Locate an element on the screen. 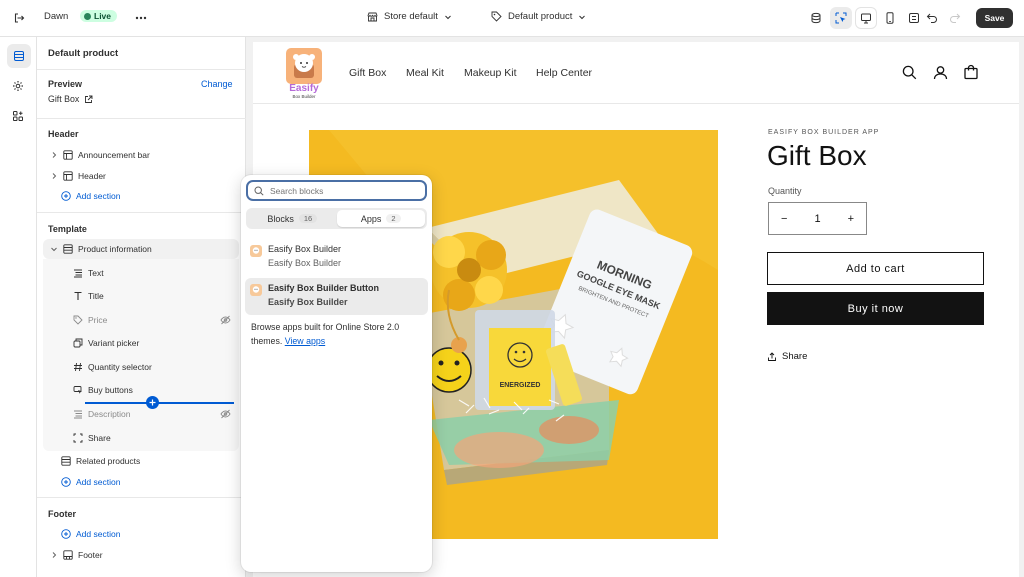 This screenshot has height=577, width=1024. nav-meal-kit: Meal Kit is located at coordinates (425, 73).